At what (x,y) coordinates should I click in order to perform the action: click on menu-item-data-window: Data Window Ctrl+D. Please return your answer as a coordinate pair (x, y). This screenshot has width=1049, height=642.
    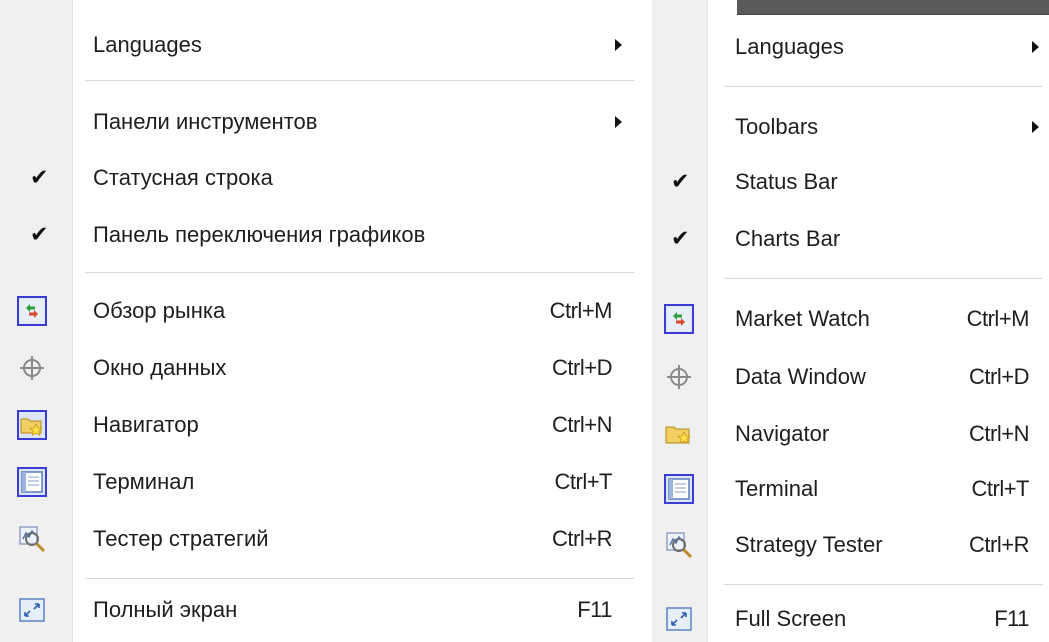
    Looking at the image, I should click on (850, 377).